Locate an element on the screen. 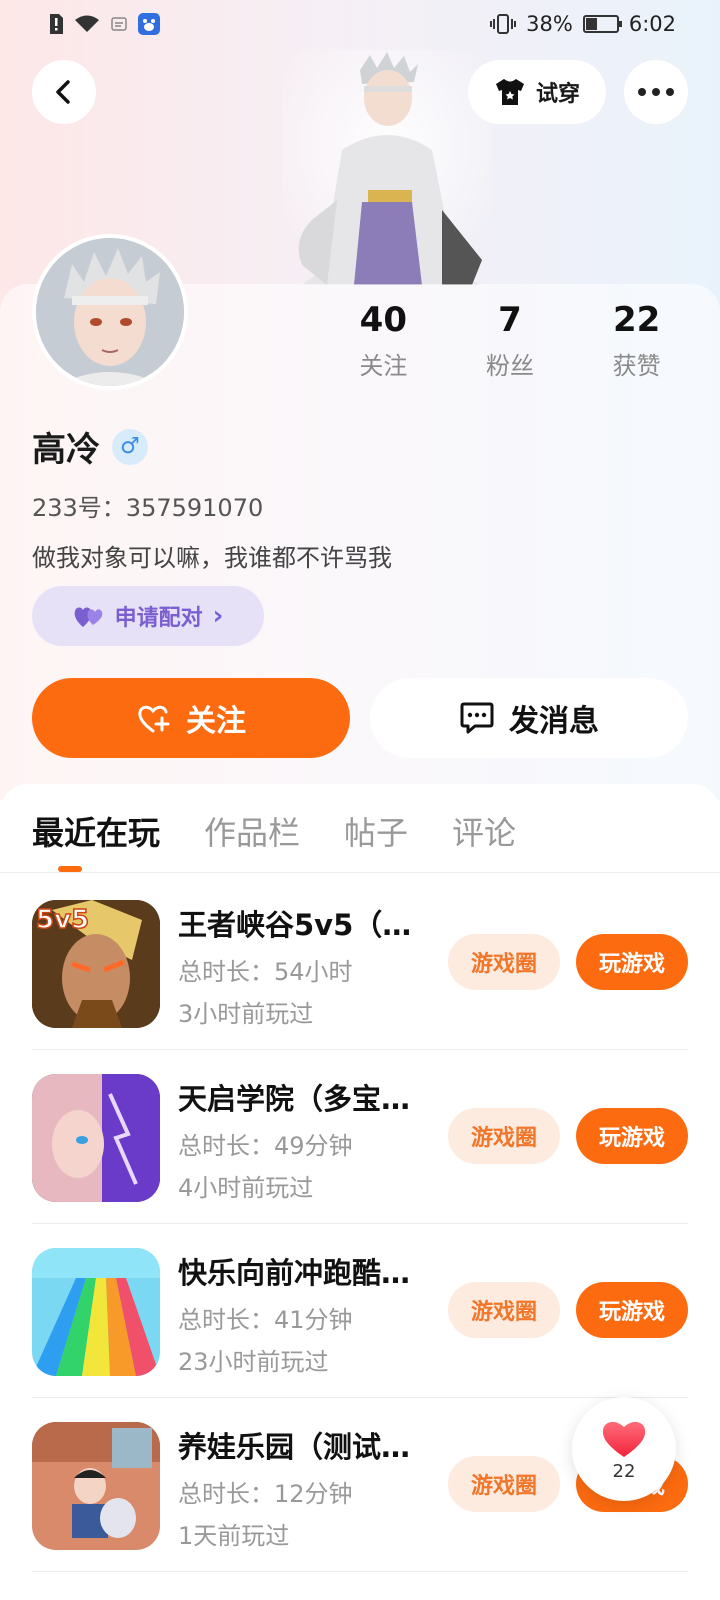 The height and width of the screenshot is (1600, 720). try-on-button: 试穿 is located at coordinates (537, 92).